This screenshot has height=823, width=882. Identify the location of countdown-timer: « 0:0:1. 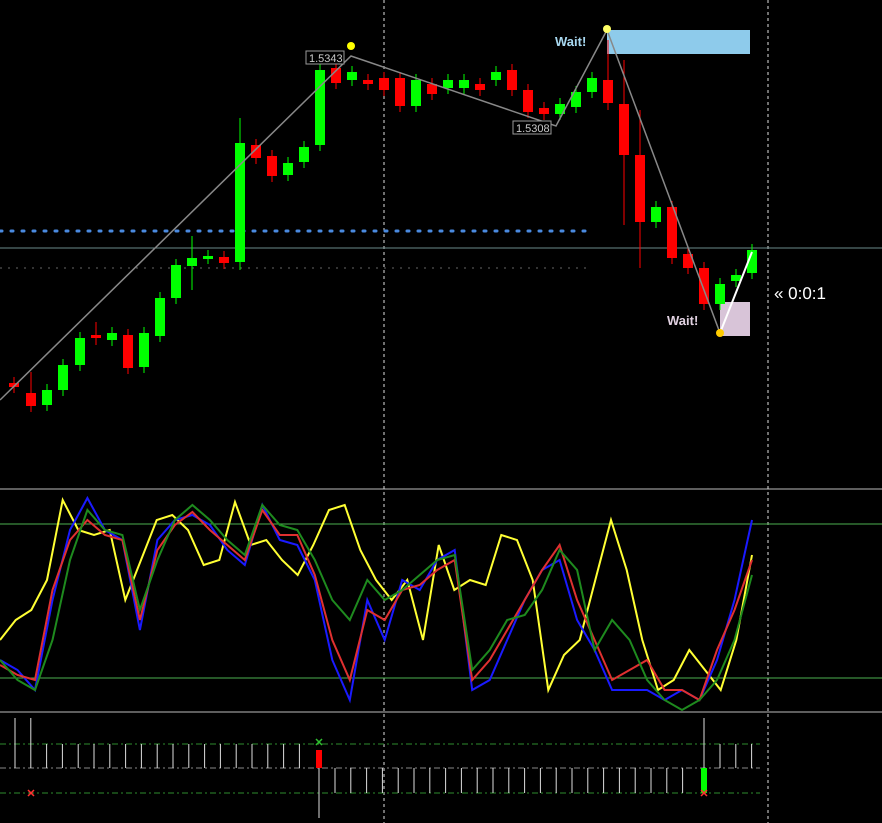
(800, 293).